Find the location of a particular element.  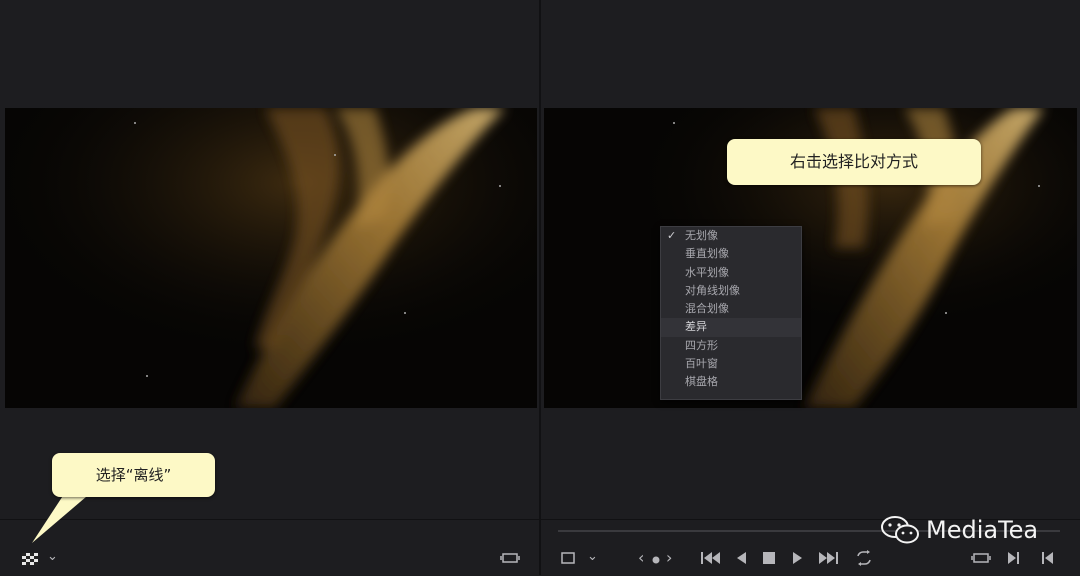

play-icon is located at coordinates (798, 558).